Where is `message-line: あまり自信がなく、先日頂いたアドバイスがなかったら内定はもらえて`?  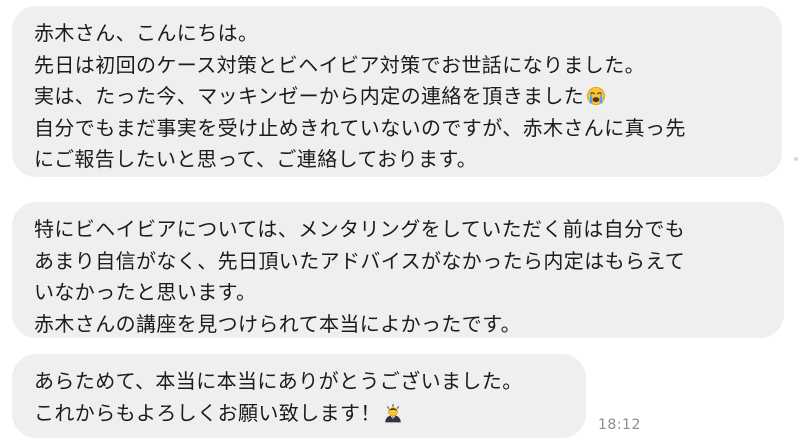
message-line: あまり自信がなく、先日頂いたアドバイスがなかったら内定はもらえて is located at coordinates (360, 260).